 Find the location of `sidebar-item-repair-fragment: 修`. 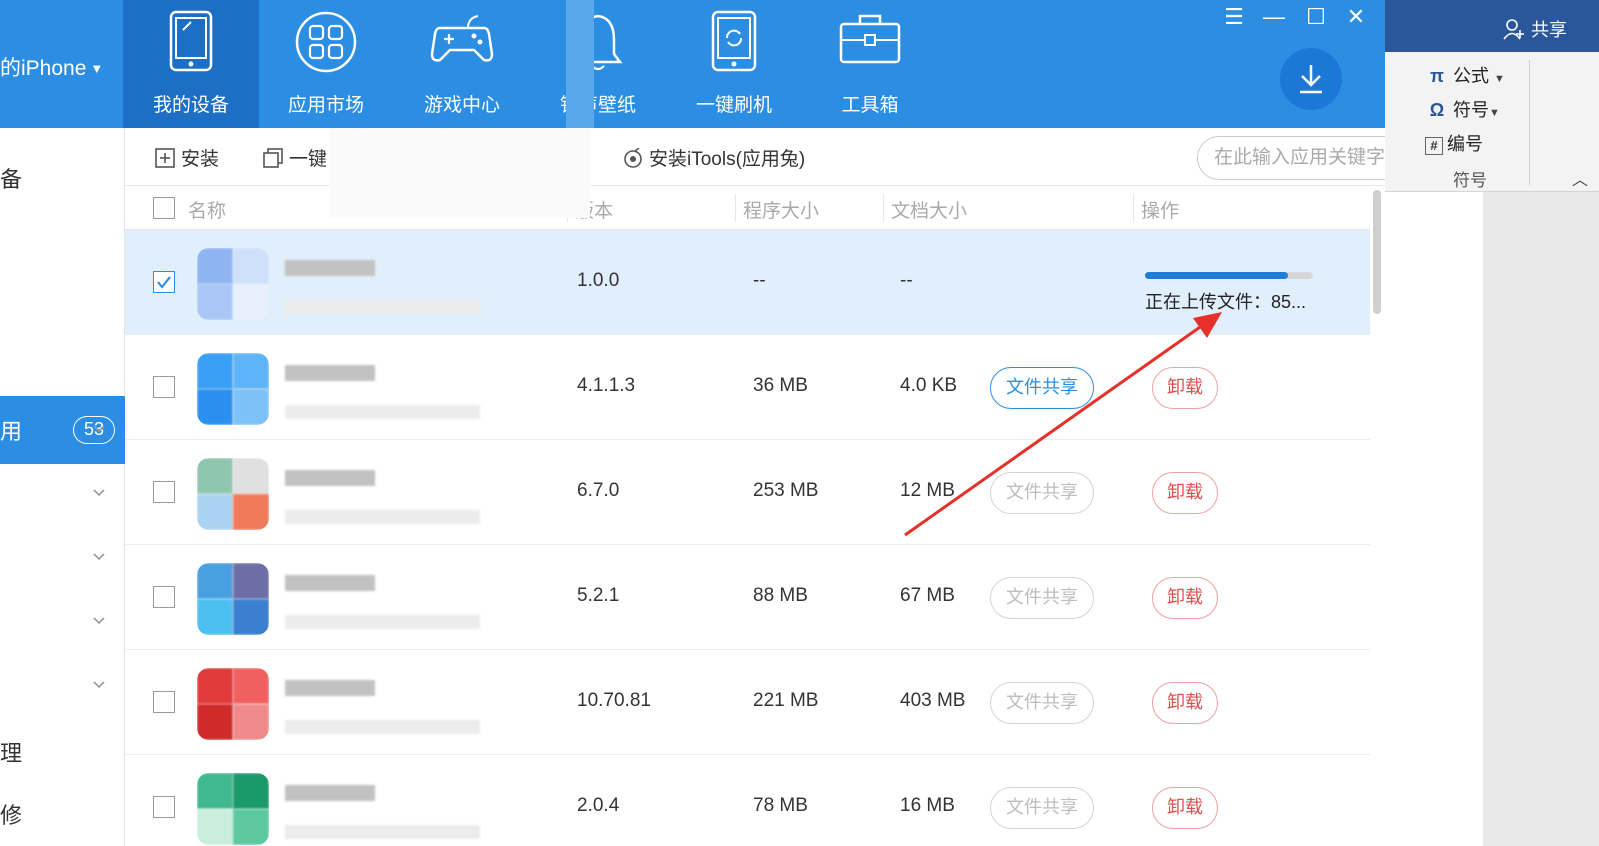

sidebar-item-repair-fragment: 修 is located at coordinates (11, 814).